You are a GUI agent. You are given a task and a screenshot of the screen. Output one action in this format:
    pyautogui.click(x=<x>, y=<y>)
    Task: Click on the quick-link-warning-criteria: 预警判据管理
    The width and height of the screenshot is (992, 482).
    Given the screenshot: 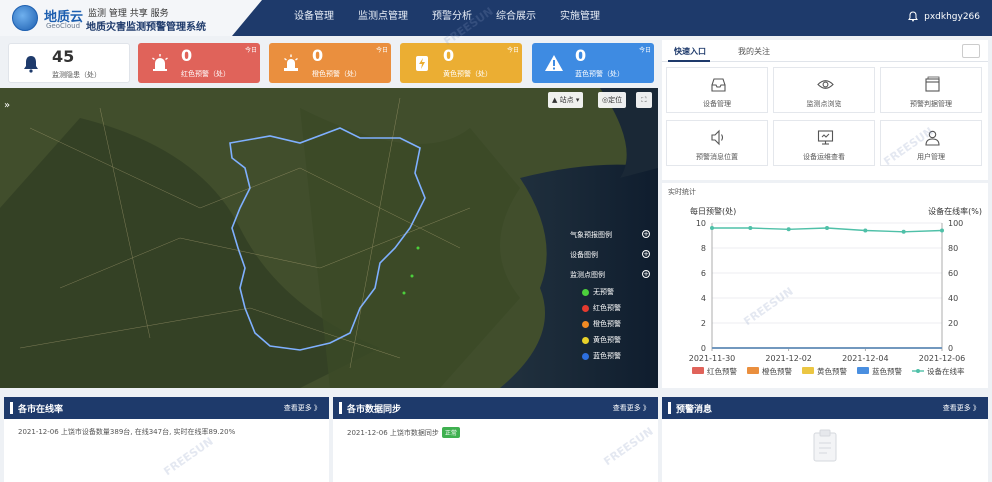 What is the action you would take?
    pyautogui.click(x=931, y=90)
    